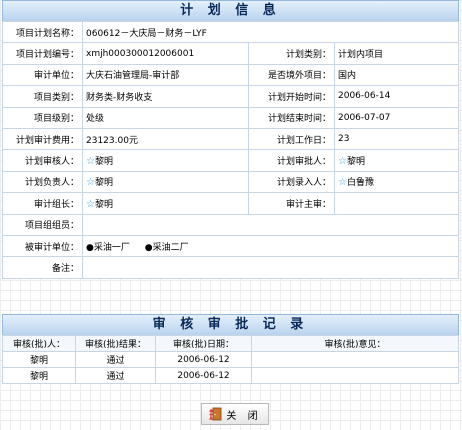 The width and height of the screenshot is (462, 430). Describe the element at coordinates (42, 246) in the screenshot. I see `label-audited-units: 被审计单位：` at that location.